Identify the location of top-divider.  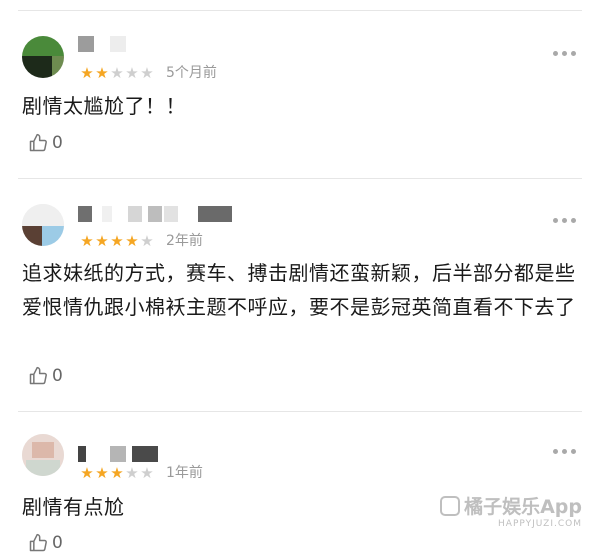
(300, 10).